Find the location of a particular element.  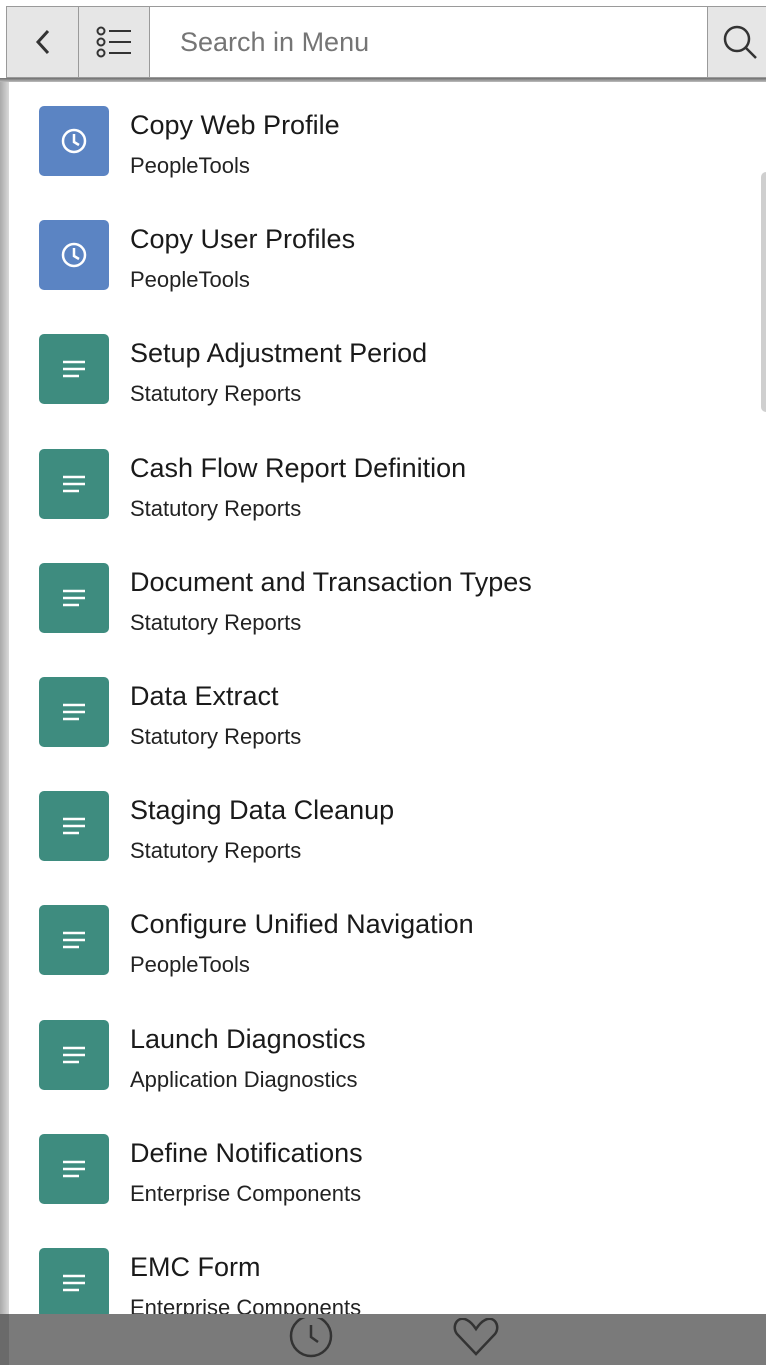

menu-toolbar is located at coordinates (383, 41).